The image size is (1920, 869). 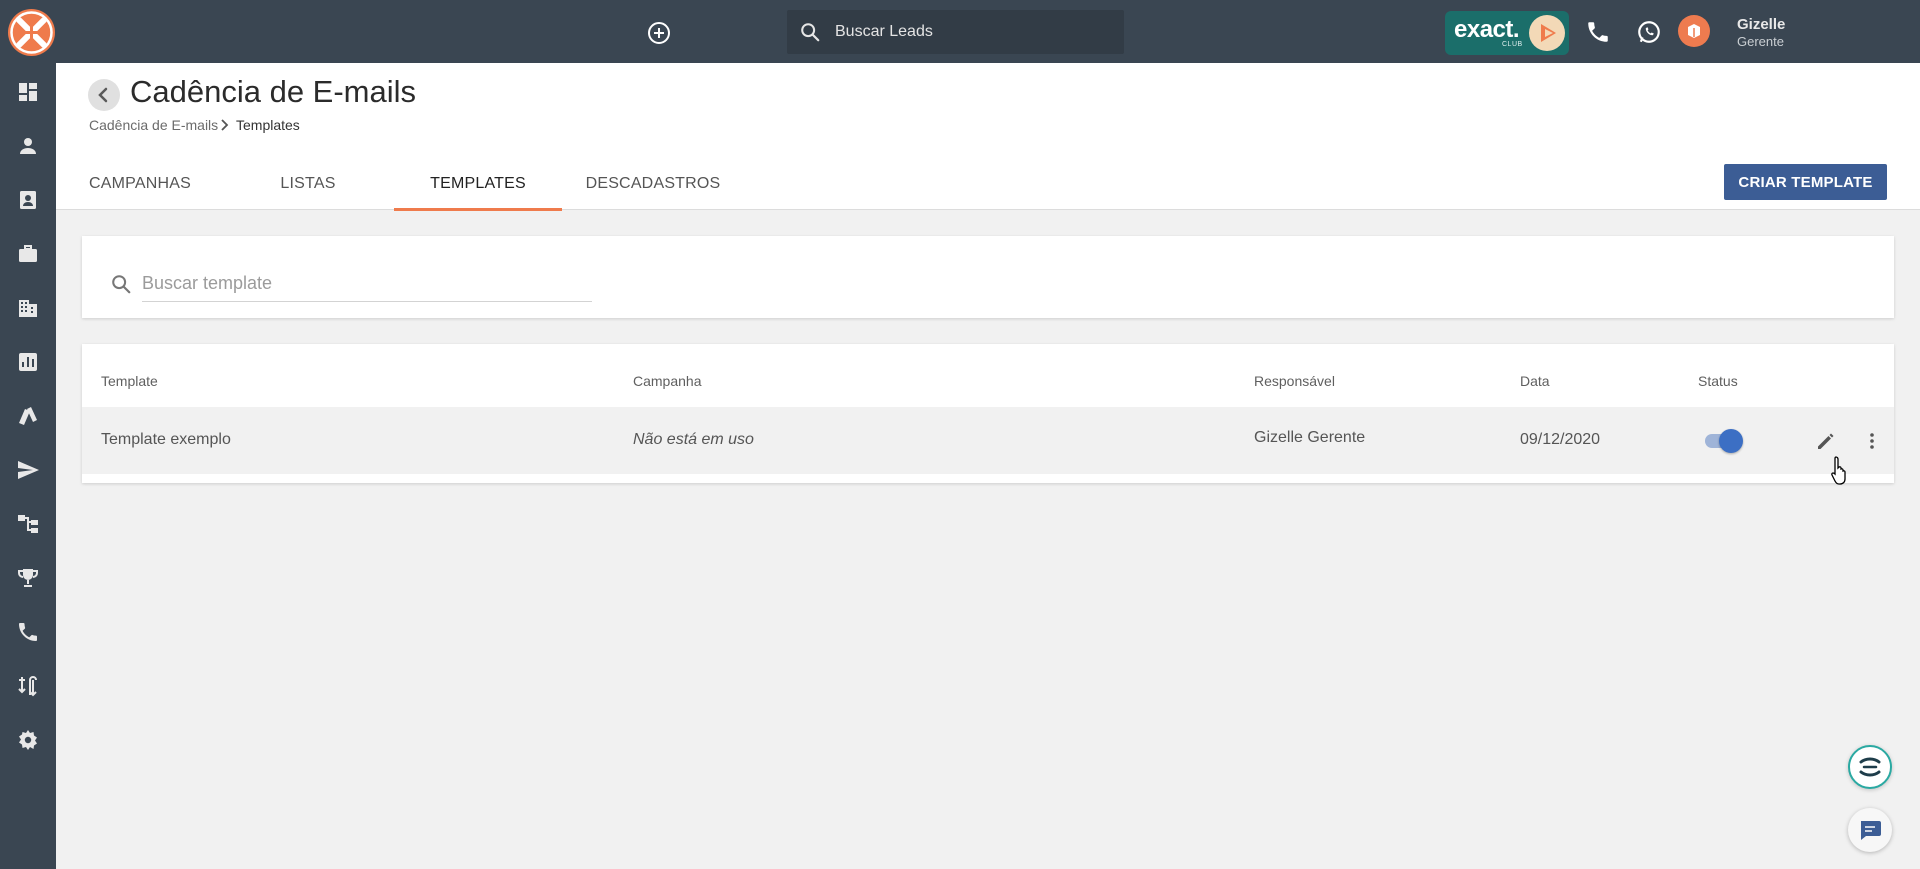 What do you see at coordinates (659, 33) in the screenshot?
I see `add-circle-icon` at bounding box center [659, 33].